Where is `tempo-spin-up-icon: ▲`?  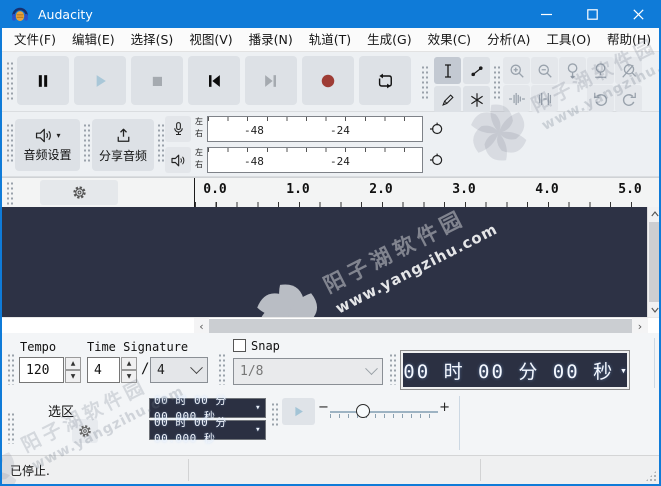
tempo-spin-up-icon: ▲ is located at coordinates (73, 363).